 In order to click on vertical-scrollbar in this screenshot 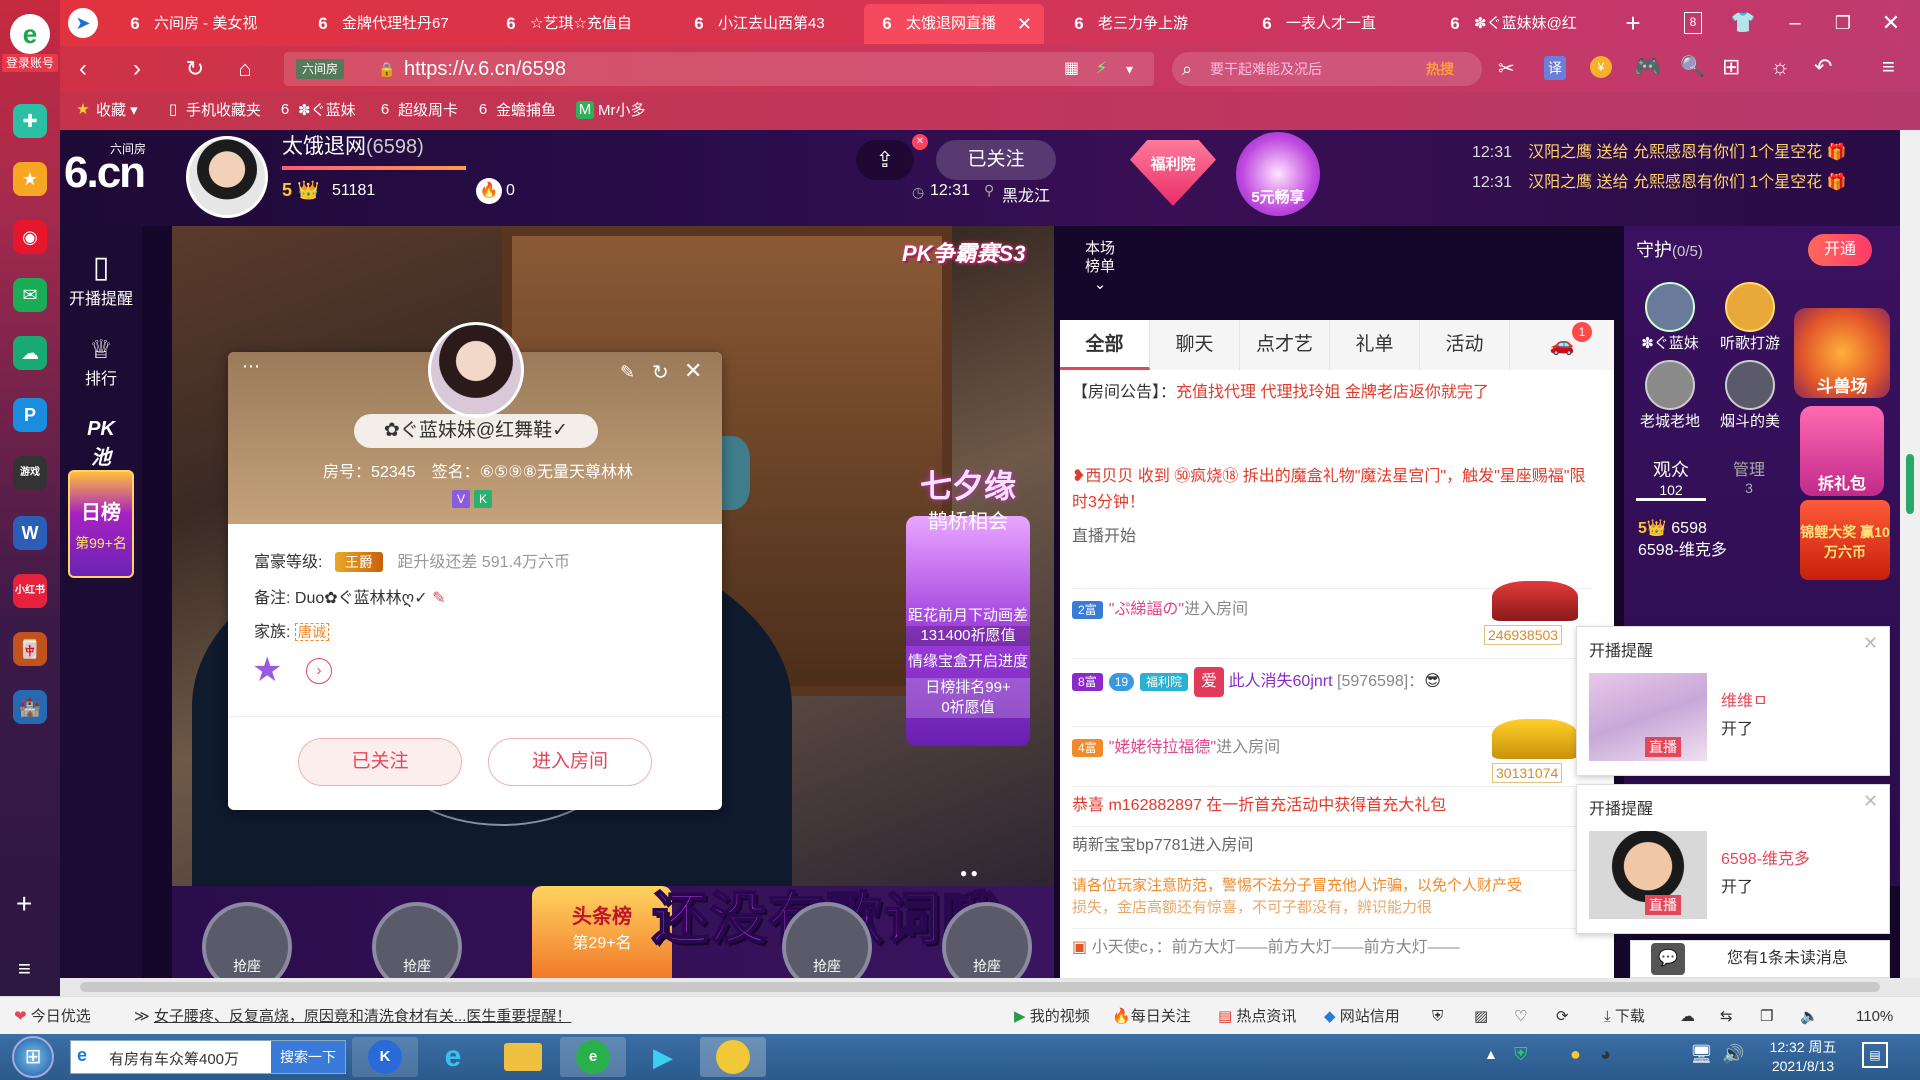, I will do `click(1910, 554)`.